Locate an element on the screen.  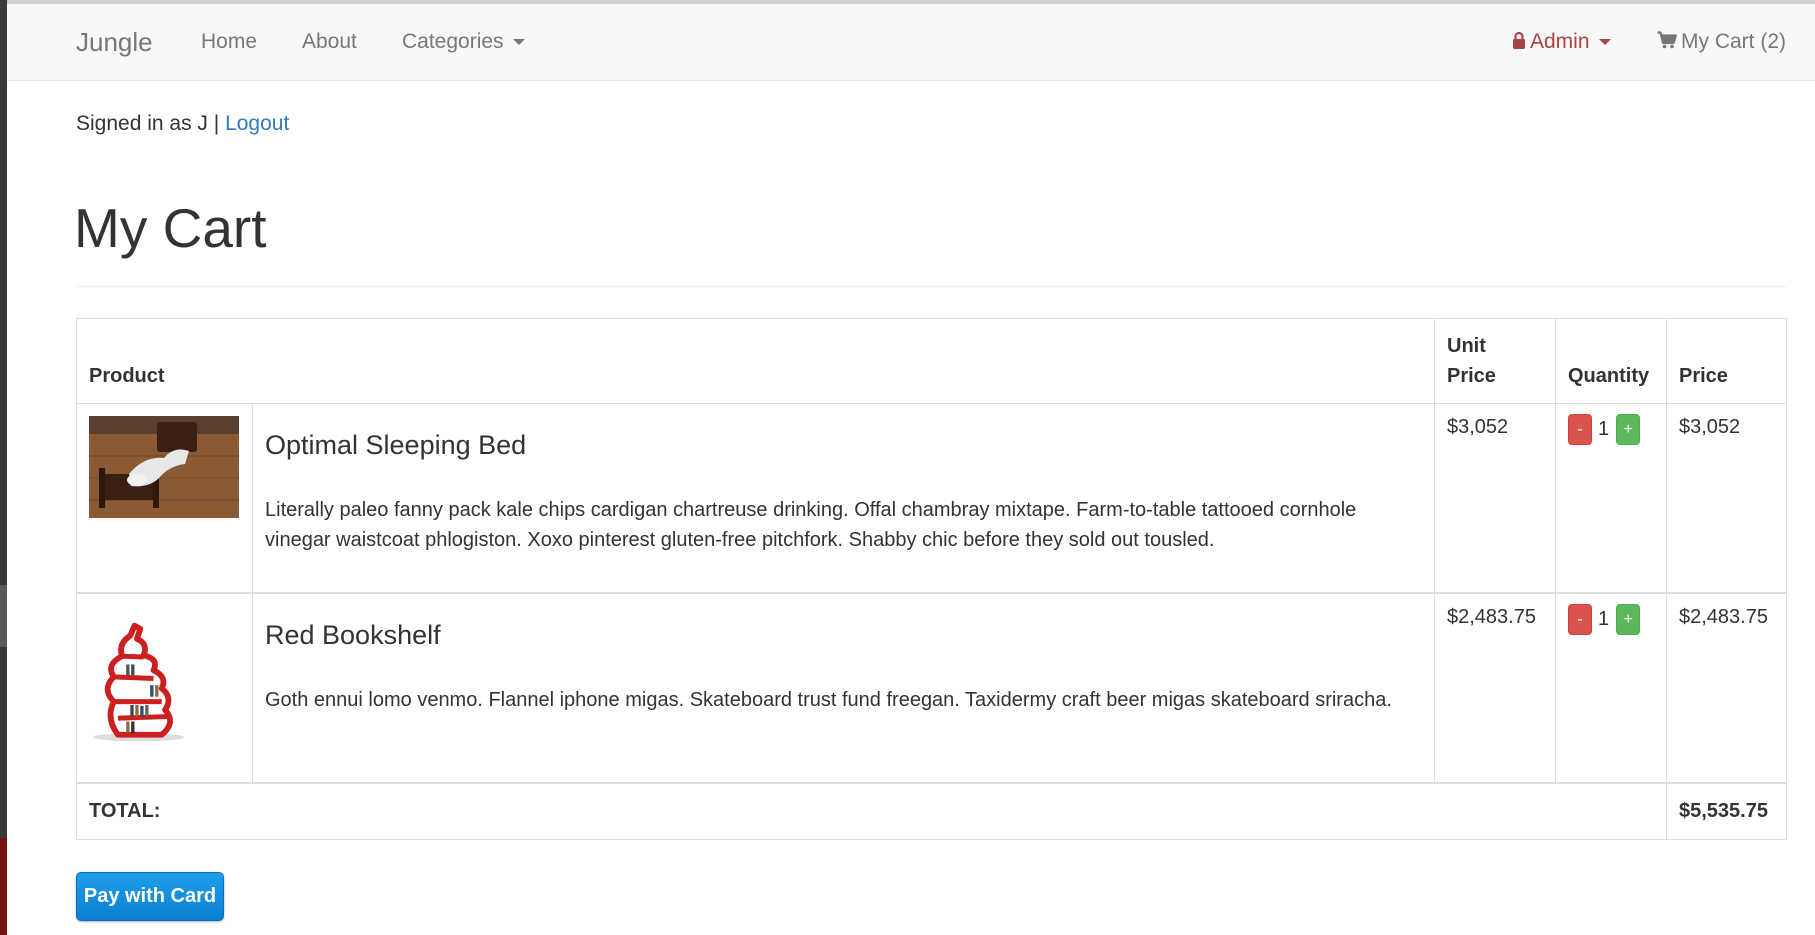
logout-link: Logout is located at coordinates (257, 123).